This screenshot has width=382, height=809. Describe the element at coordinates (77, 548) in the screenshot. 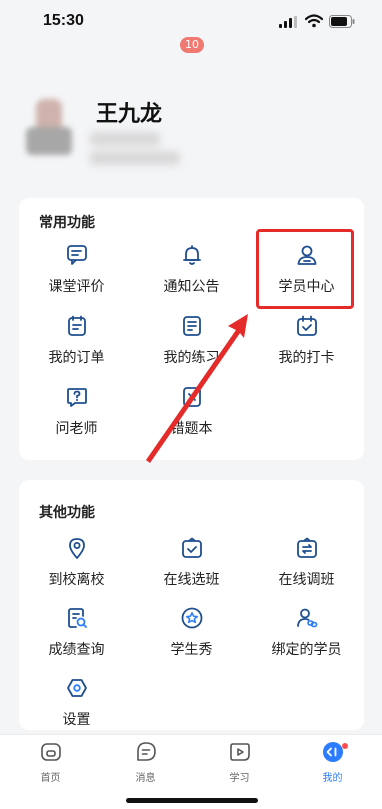

I see `location-icon` at that location.